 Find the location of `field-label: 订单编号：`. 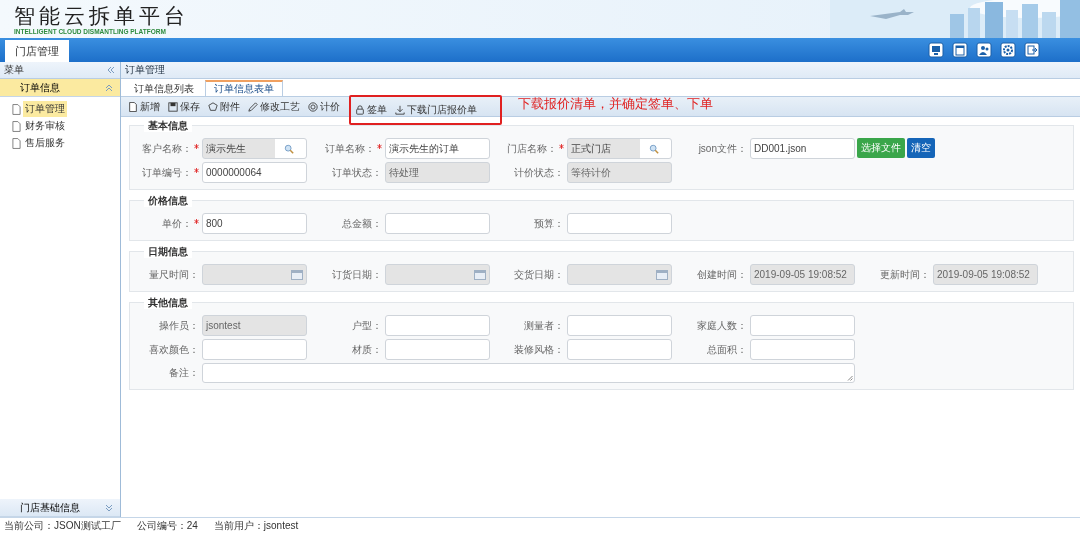

field-label: 订单编号： is located at coordinates (167, 172).